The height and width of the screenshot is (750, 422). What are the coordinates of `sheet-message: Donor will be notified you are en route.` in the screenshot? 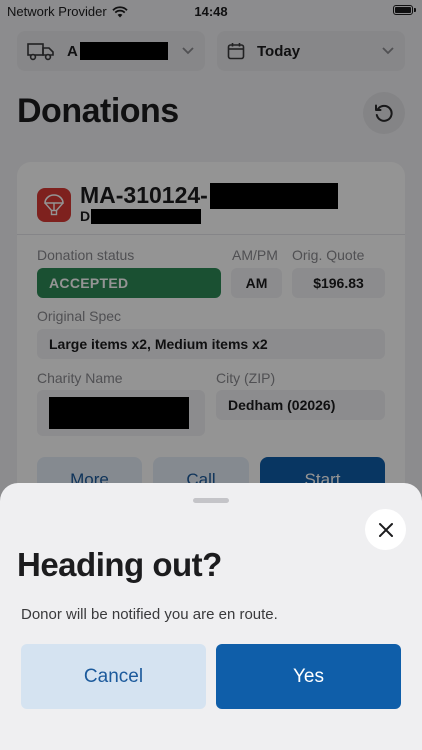 It's located at (149, 614).